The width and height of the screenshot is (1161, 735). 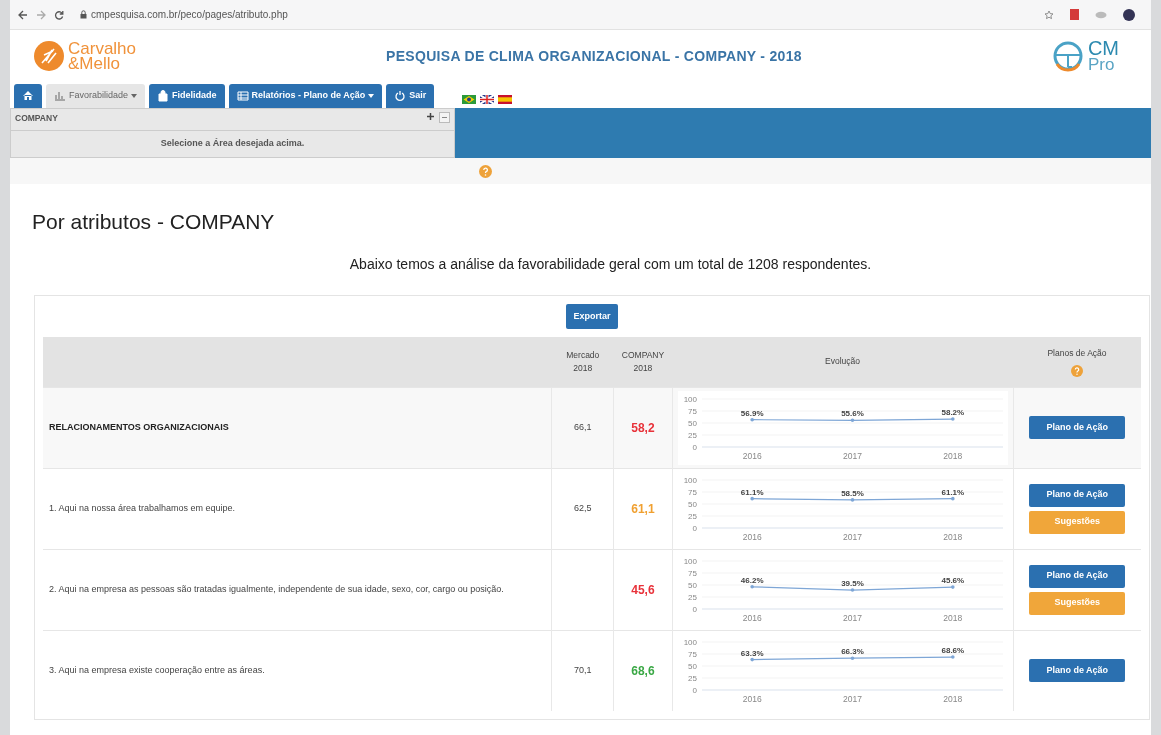 What do you see at coordinates (305, 96) in the screenshot?
I see `nav-tab: Relatórios - Plano de Ação` at bounding box center [305, 96].